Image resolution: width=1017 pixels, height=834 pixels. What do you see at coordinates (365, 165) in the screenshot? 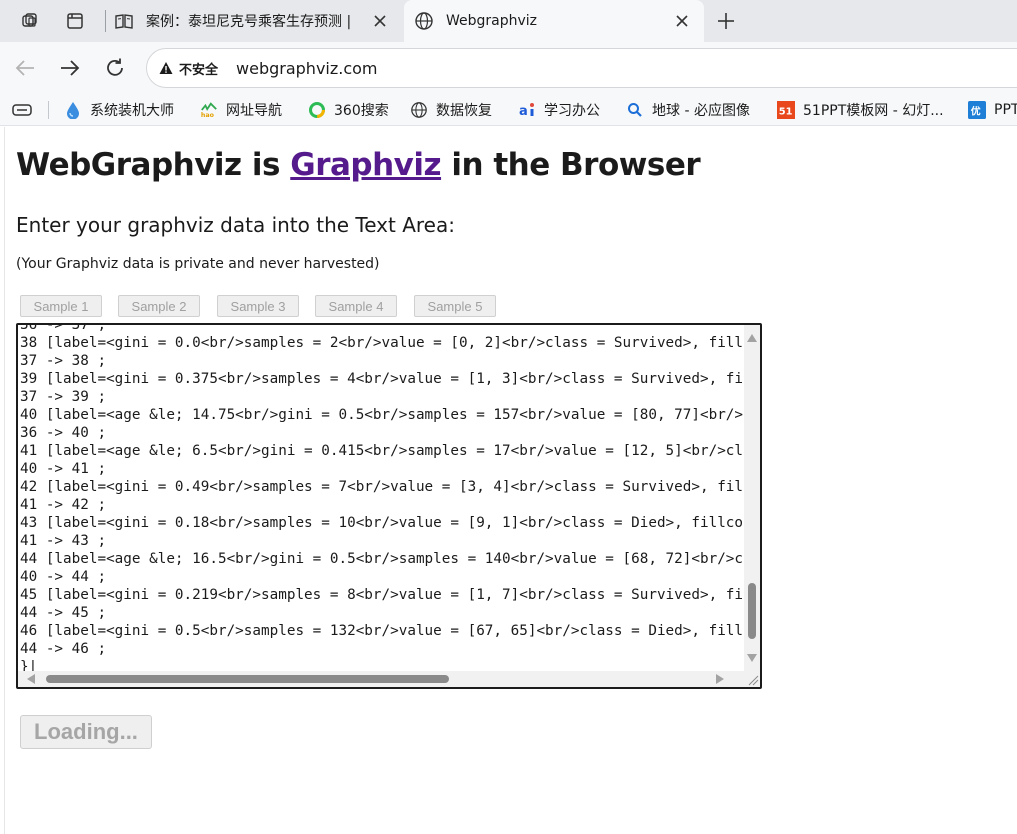
I see `graphviz-link: Graphviz` at bounding box center [365, 165].